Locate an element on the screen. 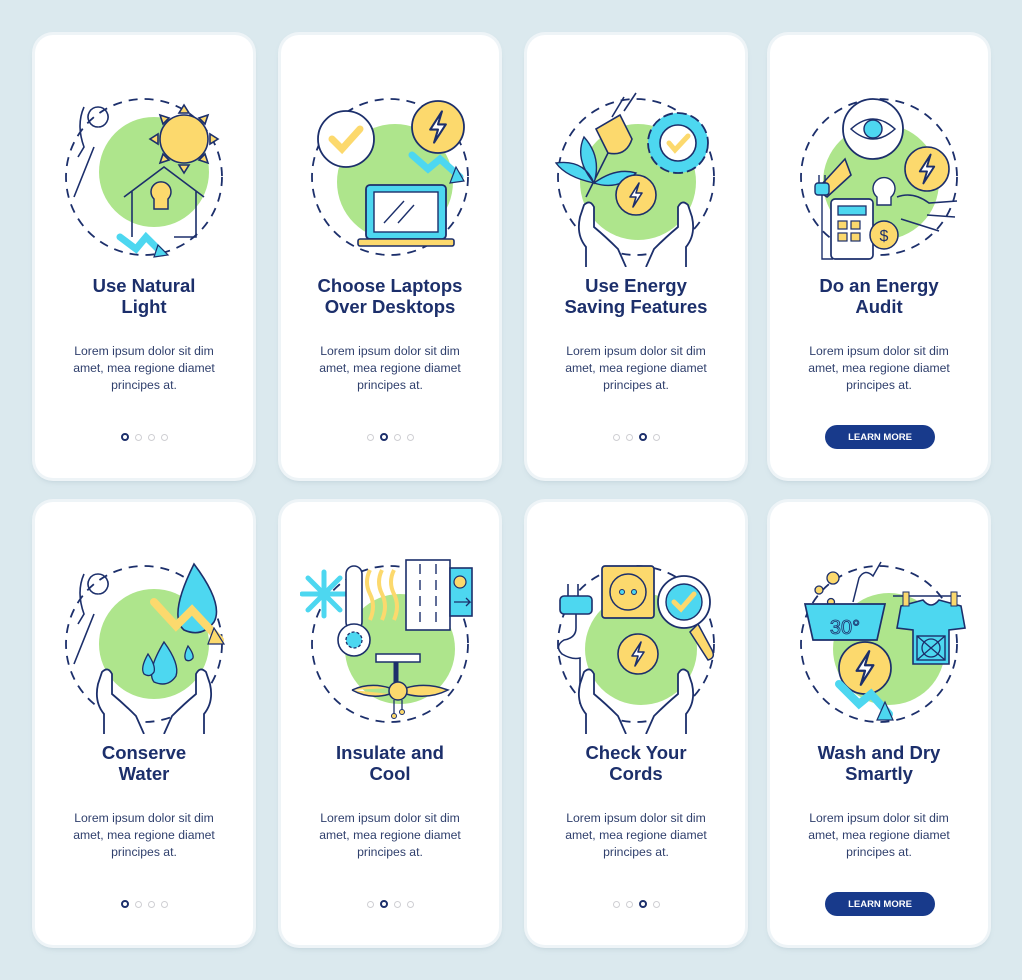 This screenshot has height=980, width=1022. temperature-label: 30° is located at coordinates (845, 628).